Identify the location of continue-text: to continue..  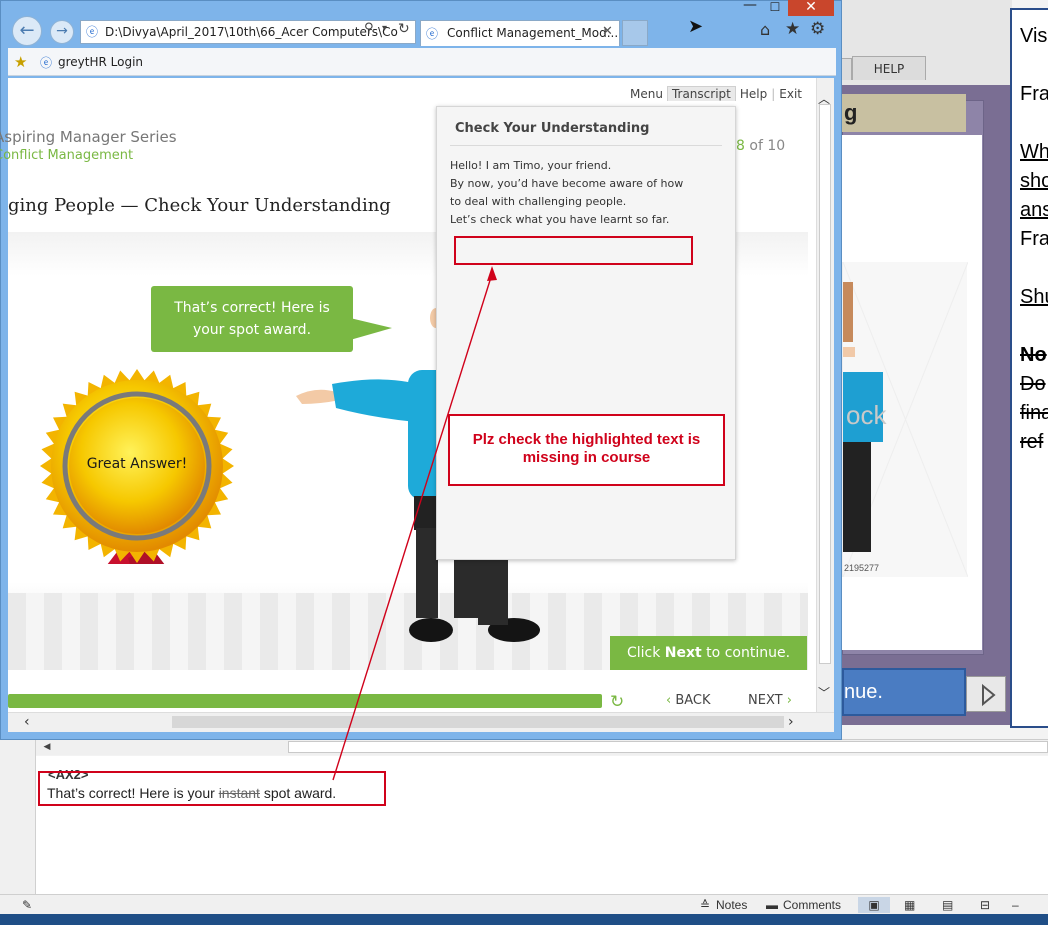
(746, 653).